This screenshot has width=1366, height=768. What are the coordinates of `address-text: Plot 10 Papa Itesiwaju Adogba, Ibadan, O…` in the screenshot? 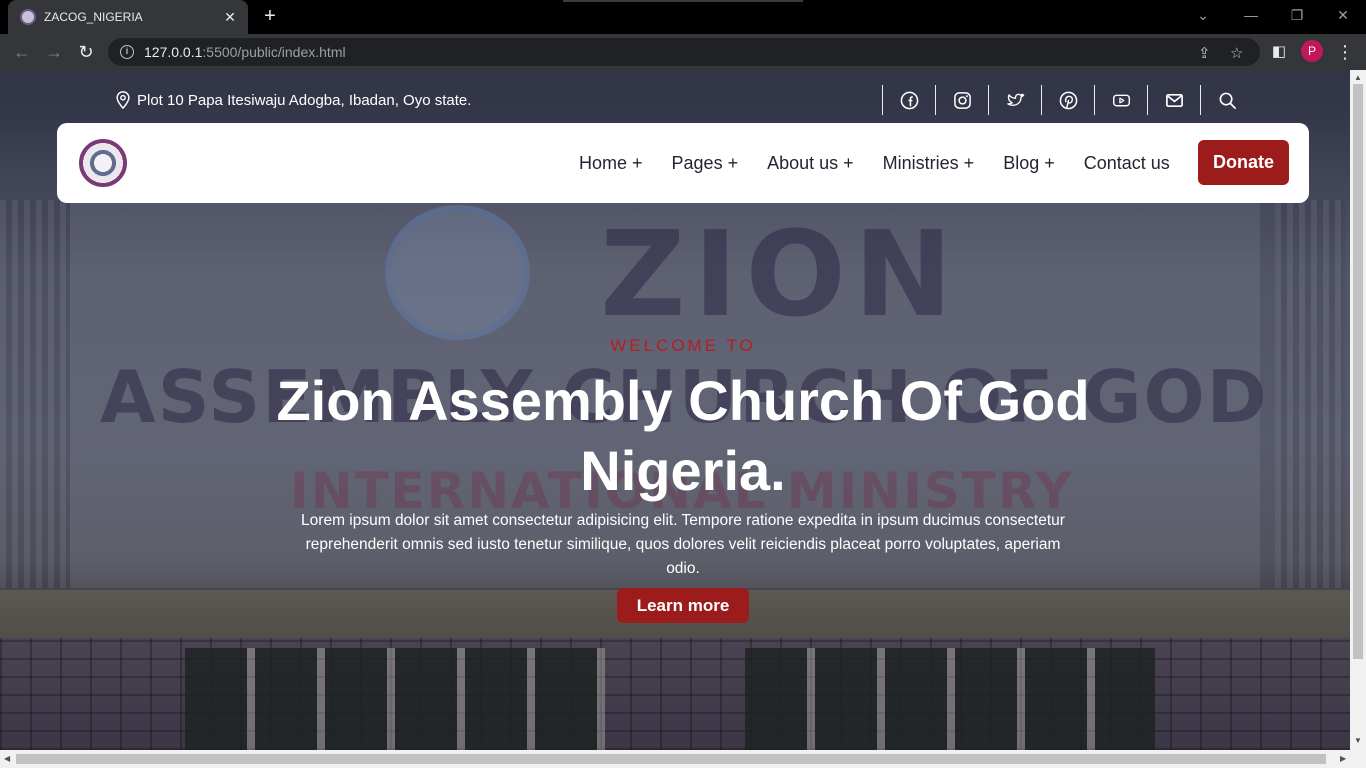 It's located at (304, 100).